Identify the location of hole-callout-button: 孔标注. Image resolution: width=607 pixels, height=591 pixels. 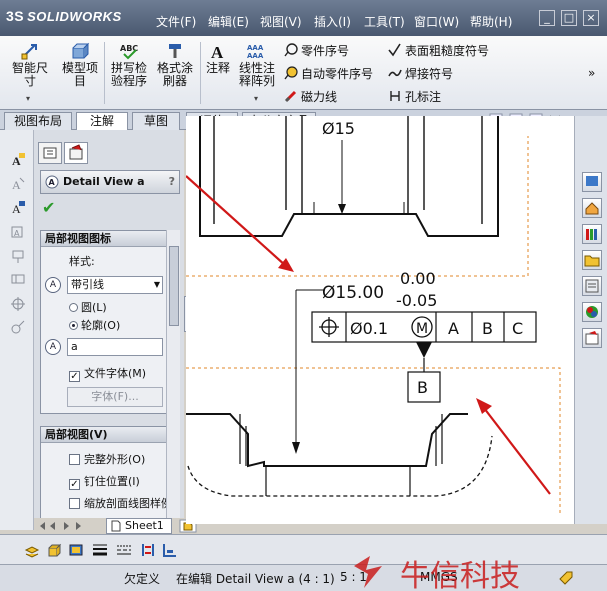
(414, 96).